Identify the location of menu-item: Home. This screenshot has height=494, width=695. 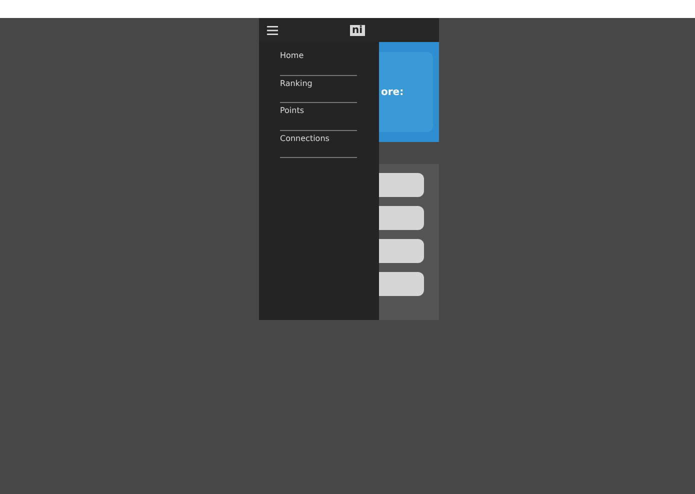
(318, 62).